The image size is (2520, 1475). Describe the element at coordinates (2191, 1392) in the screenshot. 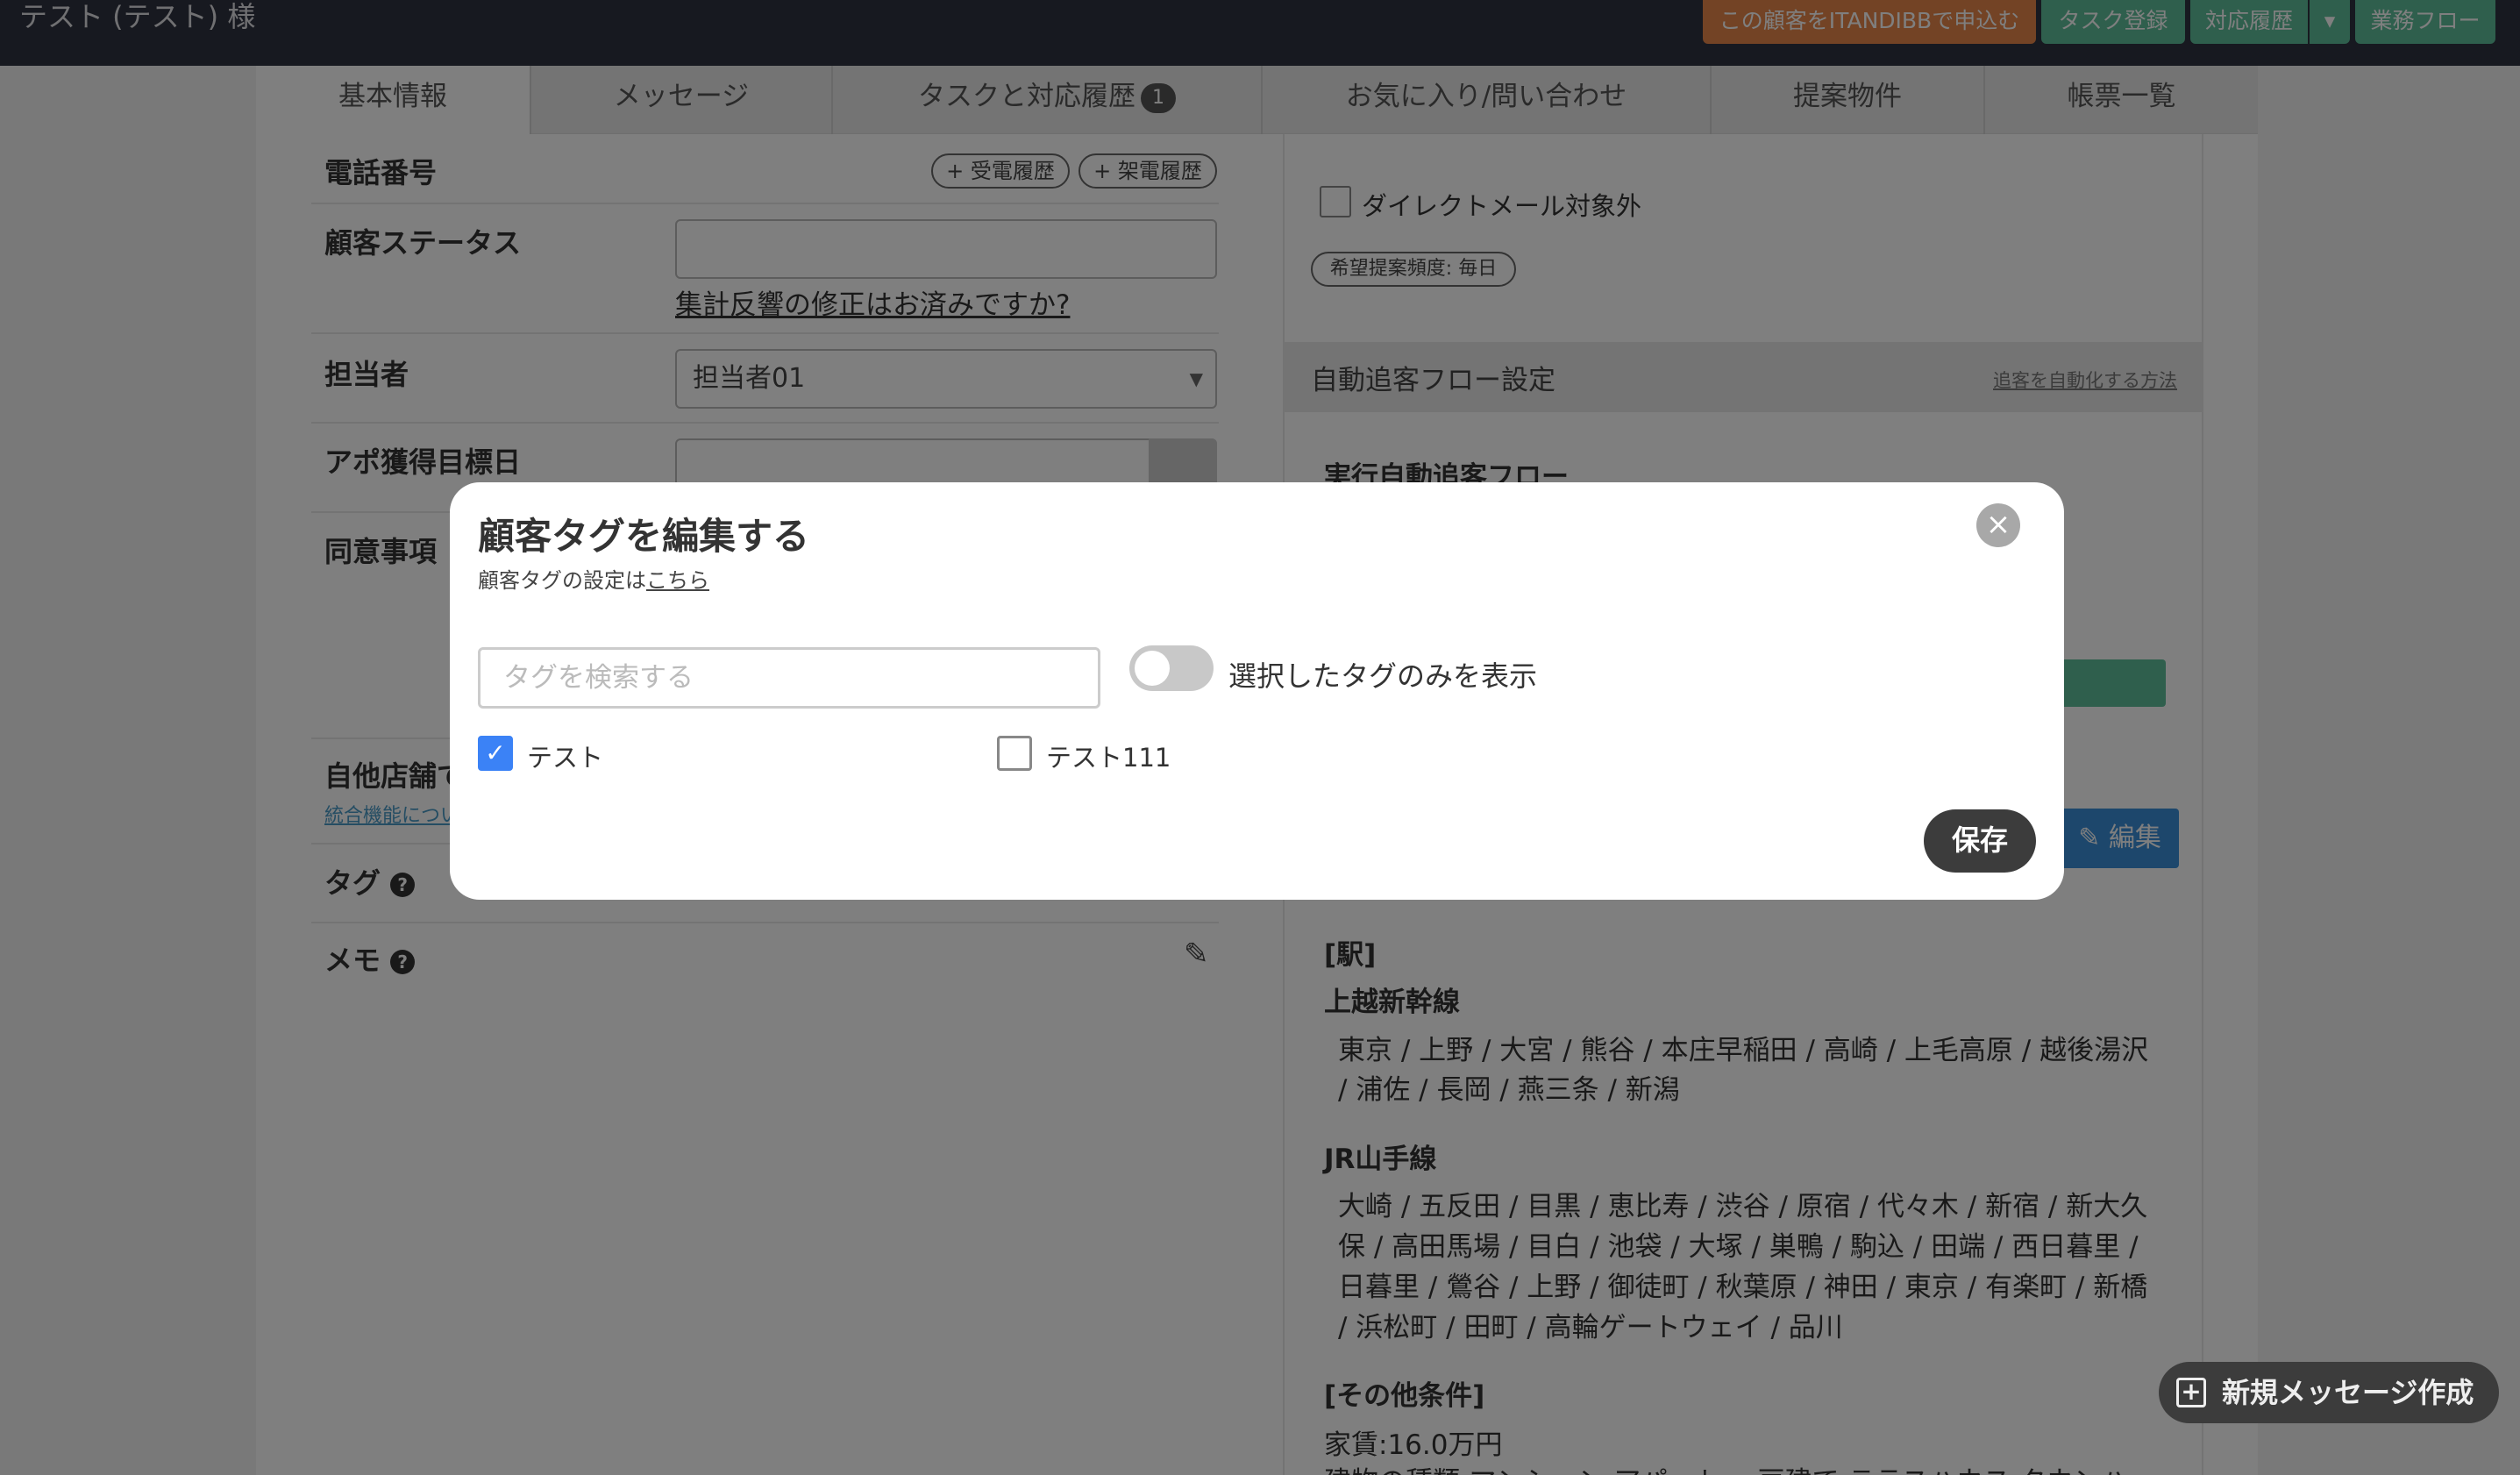

I see `plus-square-icon: +` at that location.